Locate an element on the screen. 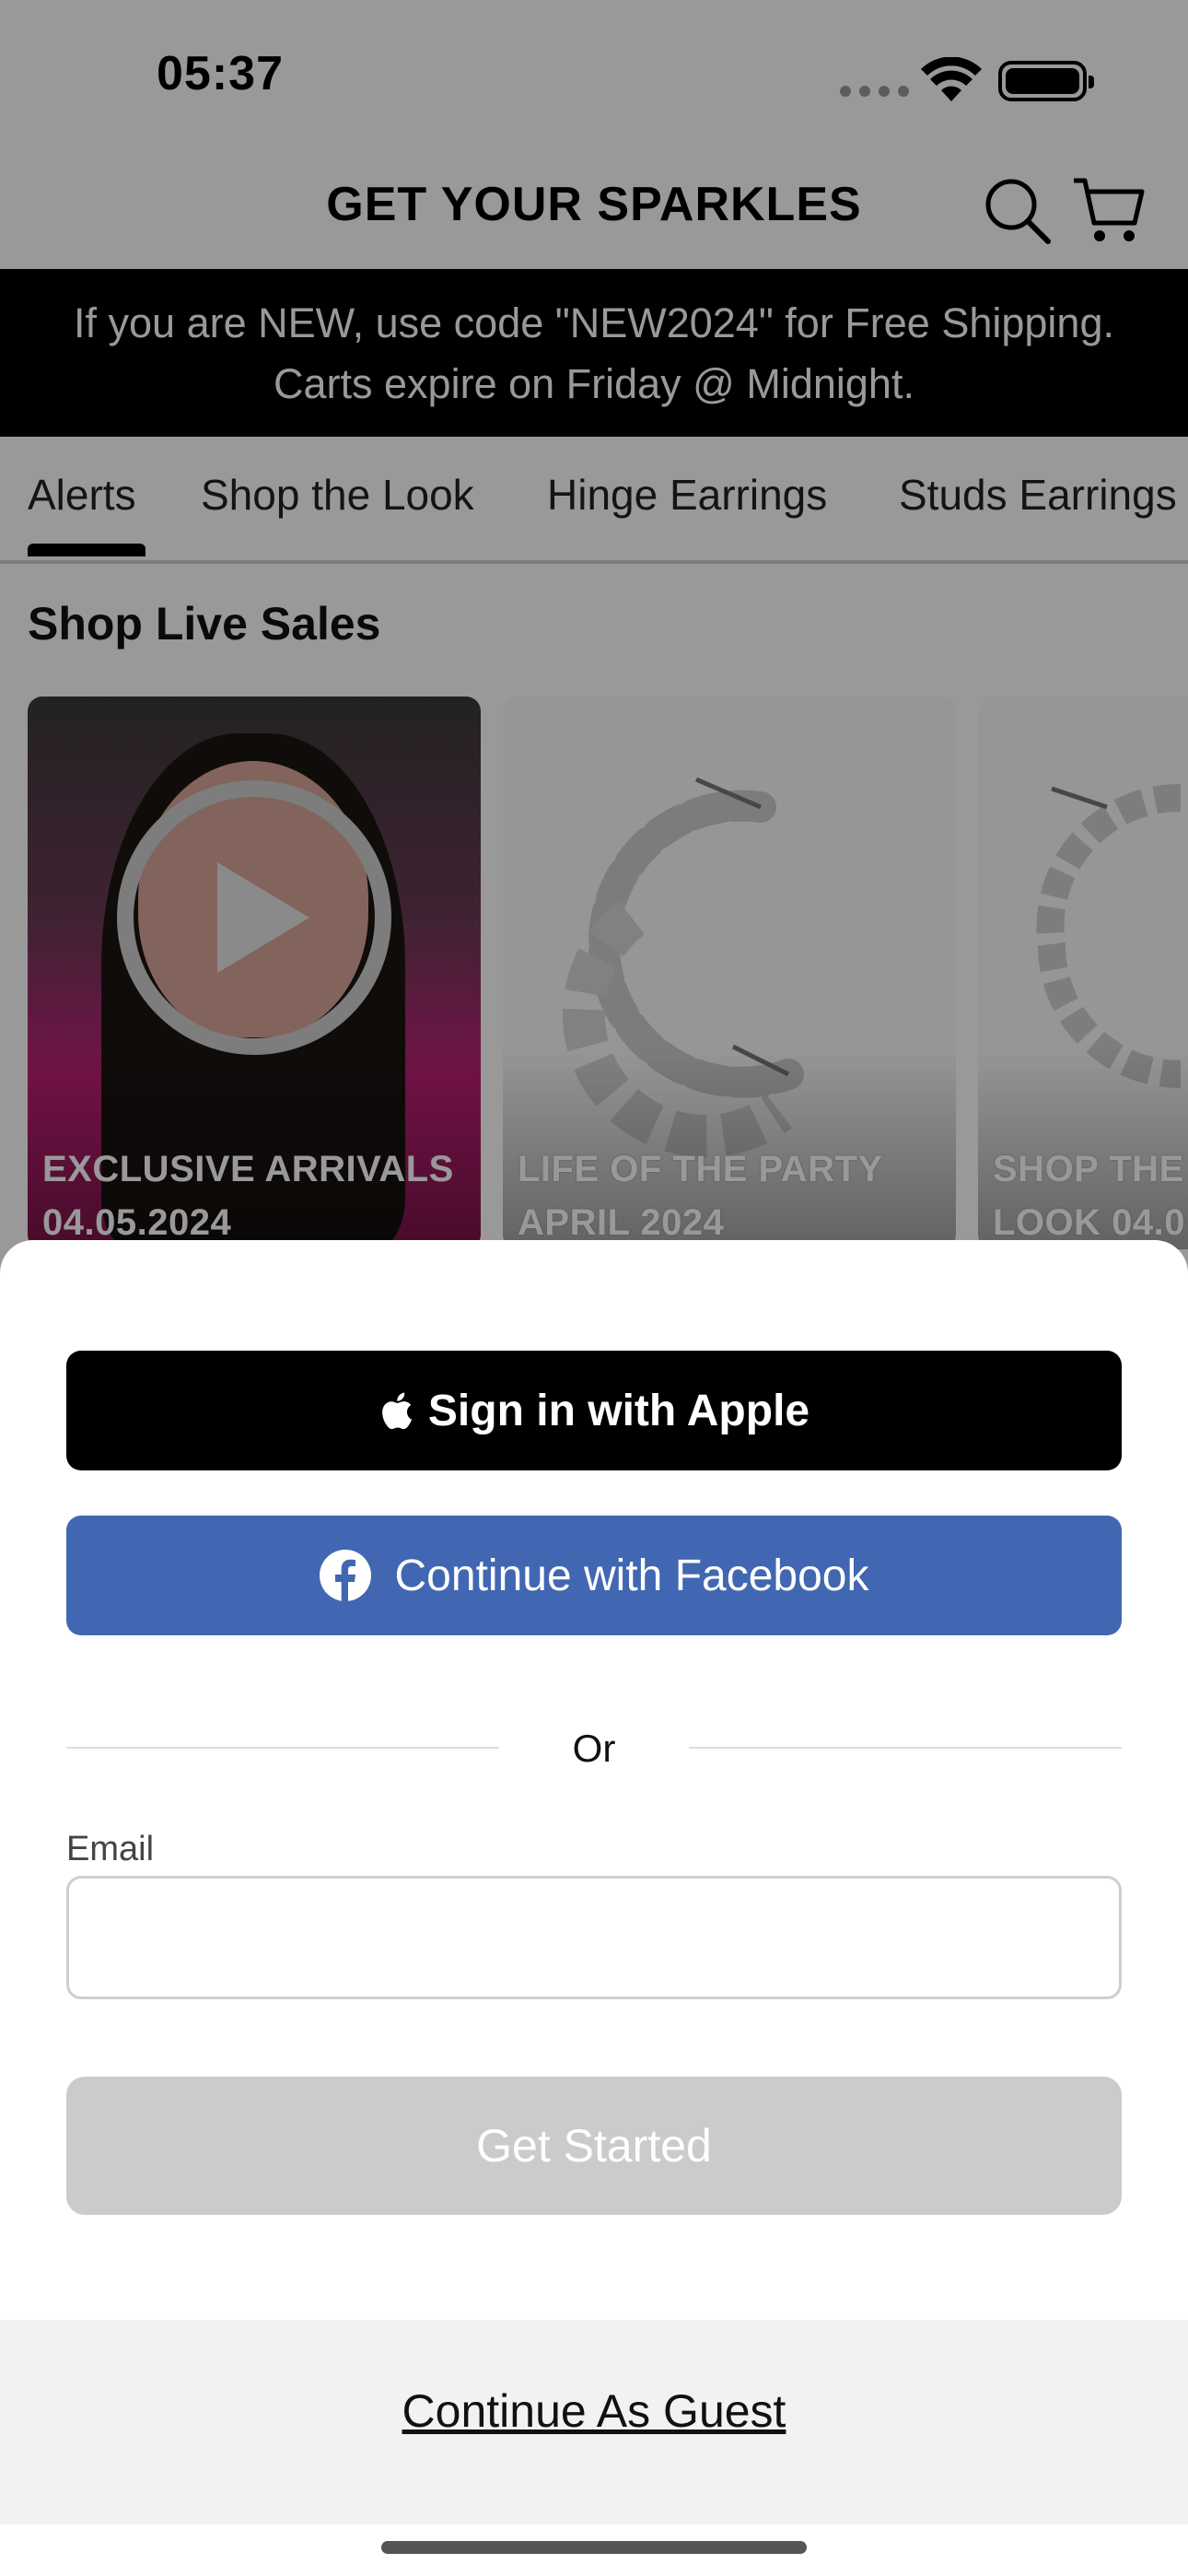 Image resolution: width=1188 pixels, height=2576 pixels. home-indicator is located at coordinates (594, 2547).